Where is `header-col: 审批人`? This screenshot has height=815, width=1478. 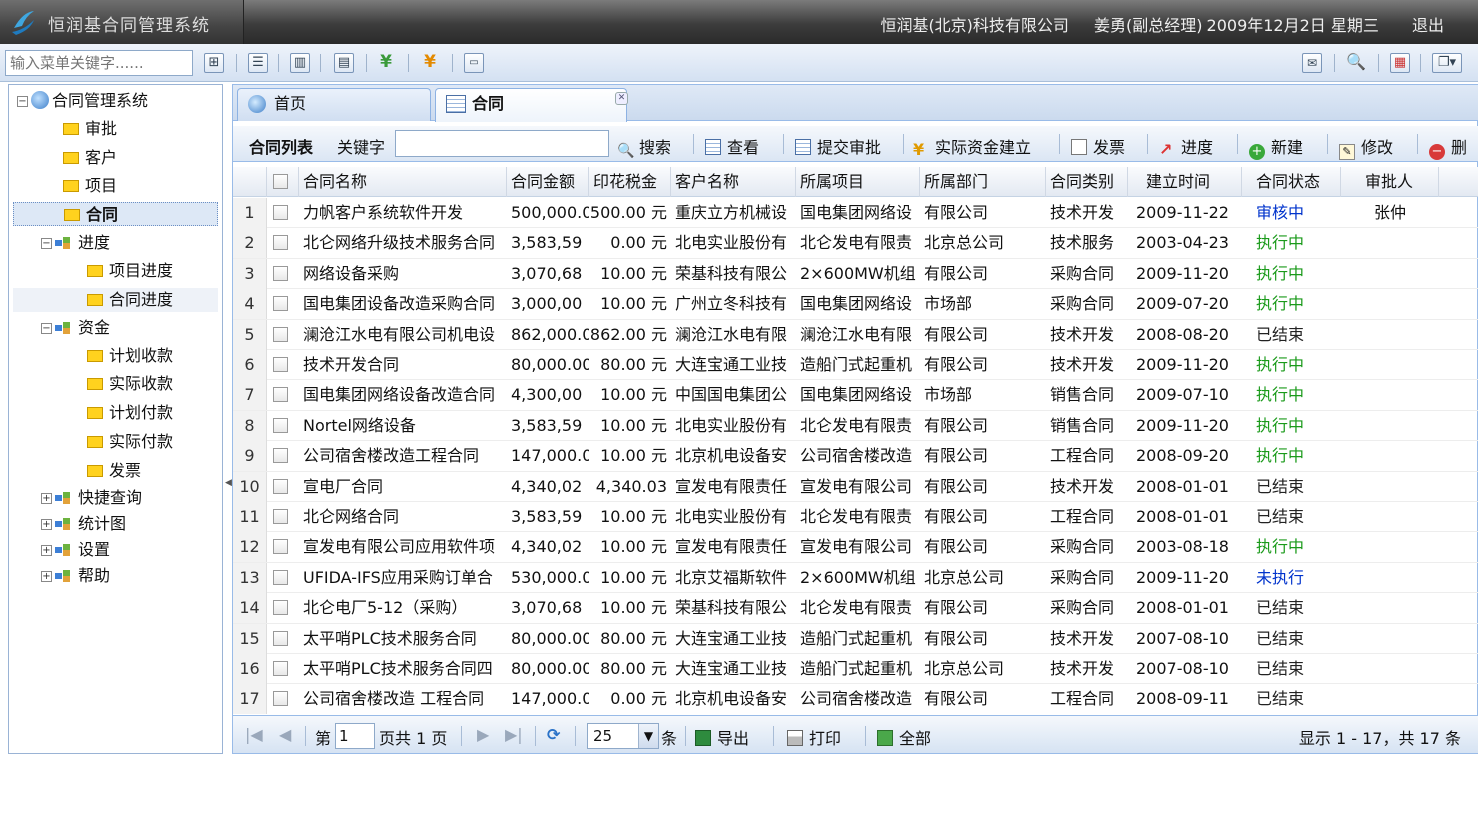
header-col: 审批人 is located at coordinates (1390, 182).